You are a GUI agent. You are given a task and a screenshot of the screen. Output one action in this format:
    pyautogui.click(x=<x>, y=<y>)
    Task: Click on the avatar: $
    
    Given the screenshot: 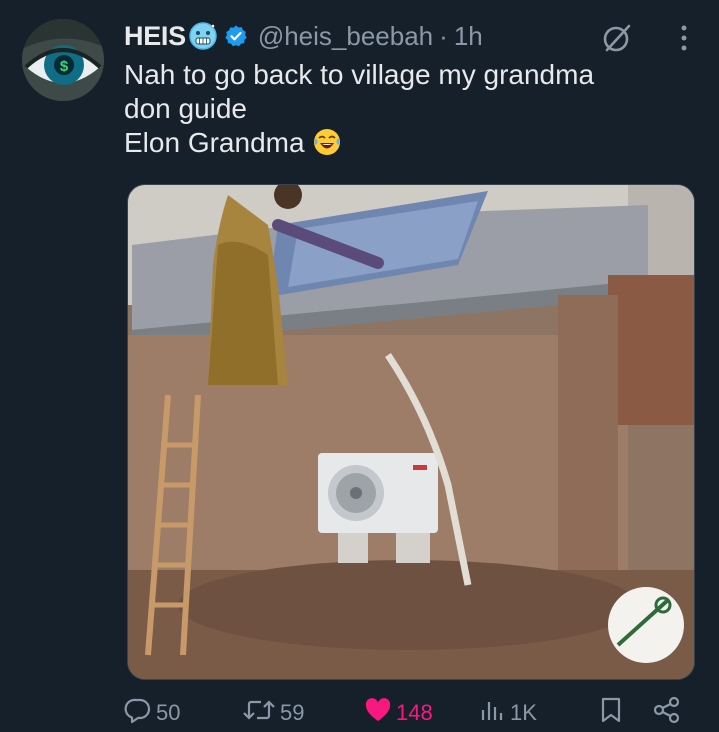 What is the action you would take?
    pyautogui.click(x=63, y=60)
    